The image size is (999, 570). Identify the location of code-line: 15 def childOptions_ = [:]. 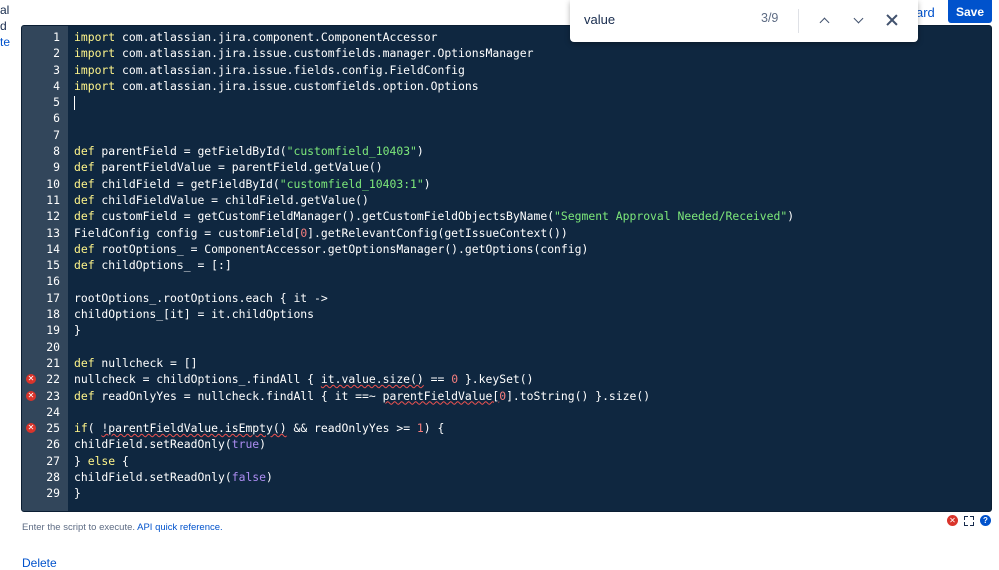
(506, 265).